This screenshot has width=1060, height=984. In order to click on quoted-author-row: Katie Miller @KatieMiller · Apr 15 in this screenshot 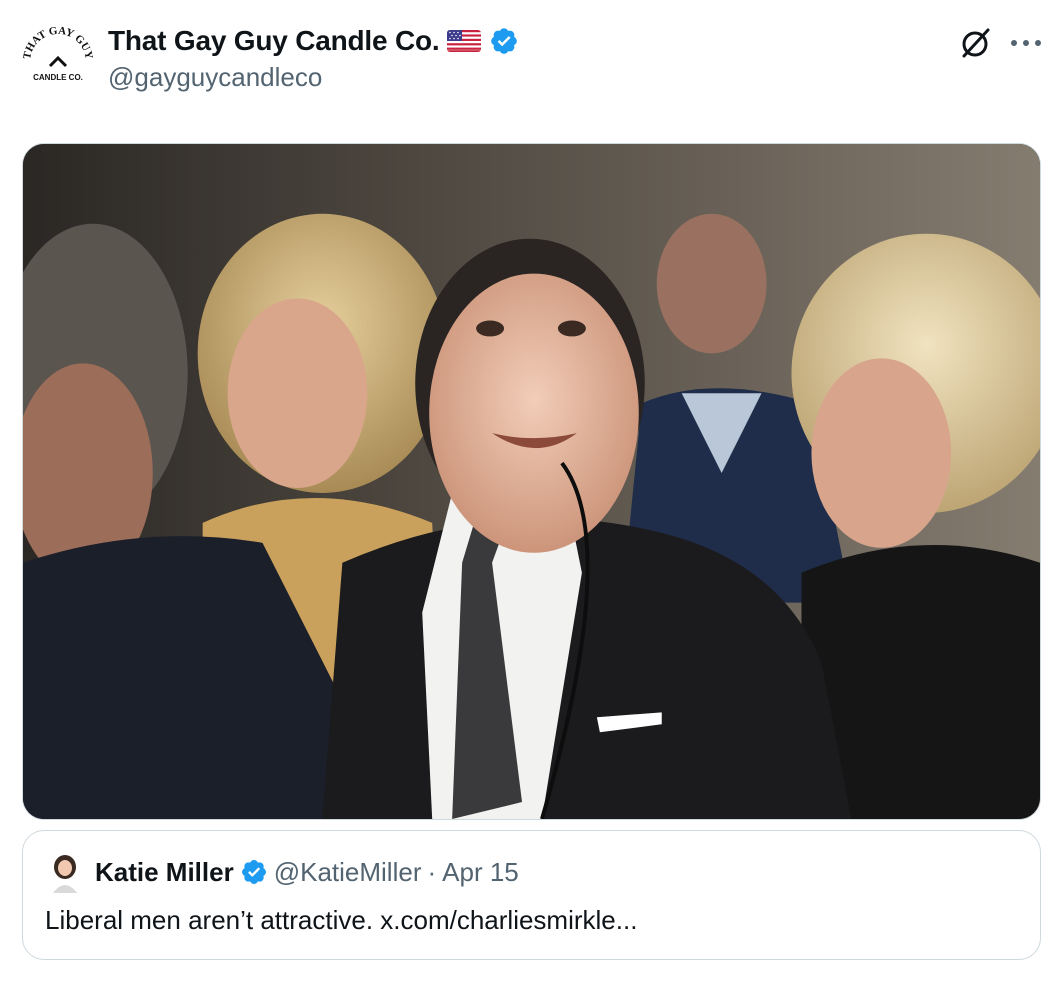, I will do `click(307, 872)`.